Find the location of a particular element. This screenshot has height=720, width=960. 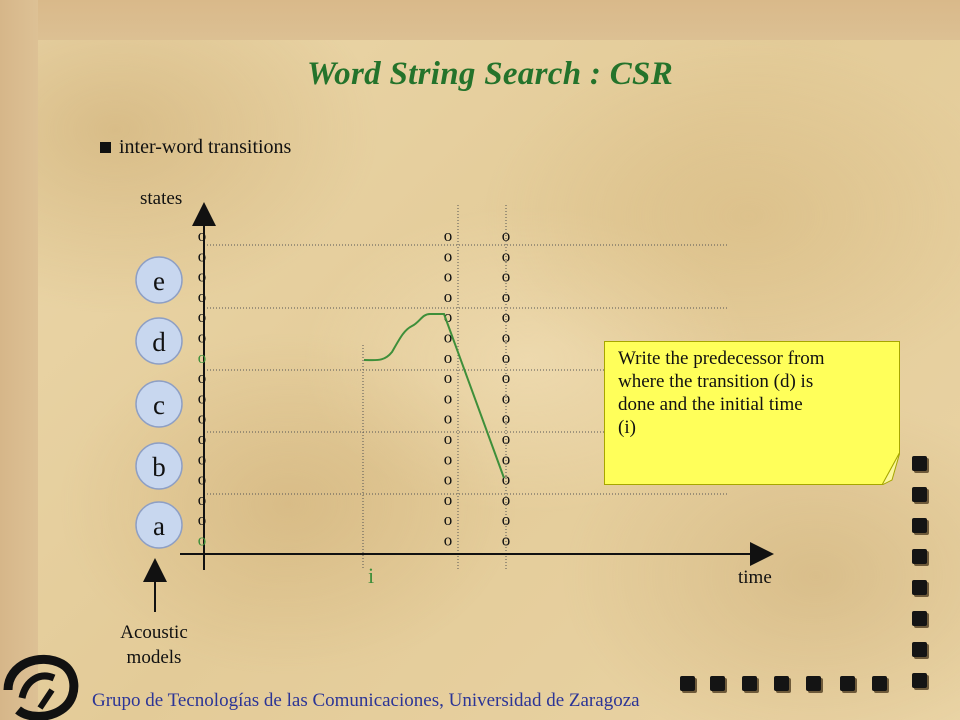

models-caption-line2: models is located at coordinates (154, 657).